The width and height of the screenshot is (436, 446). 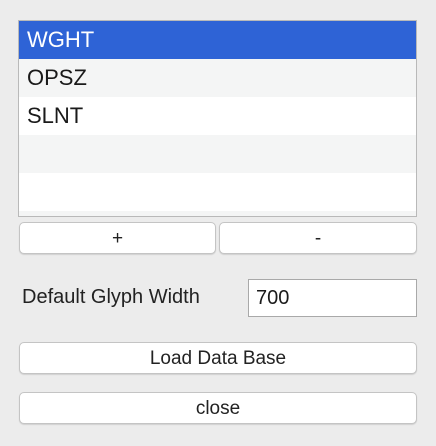 What do you see at coordinates (217, 40) in the screenshot?
I see `list-item-wght: WGHT` at bounding box center [217, 40].